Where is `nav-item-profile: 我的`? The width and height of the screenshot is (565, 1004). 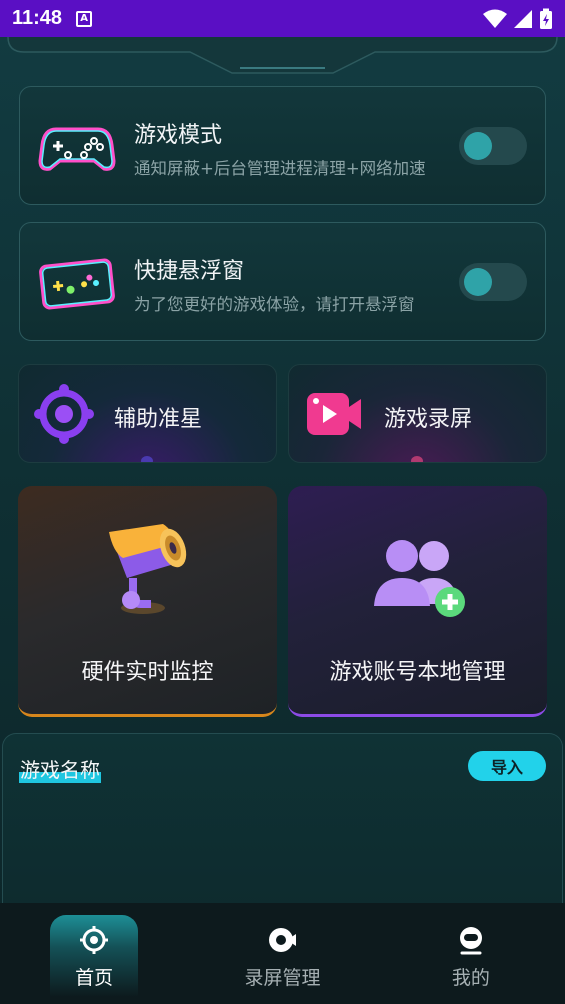 nav-item-profile: 我的 is located at coordinates (471, 953).